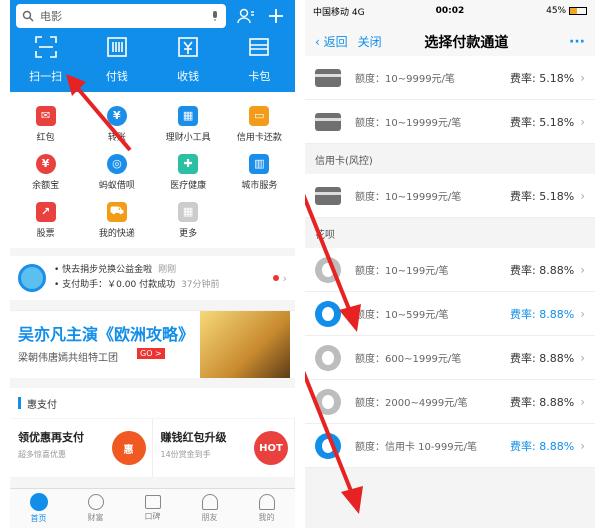 This screenshot has height=528, width=600. I want to click on battery-icon, so click(577, 10).